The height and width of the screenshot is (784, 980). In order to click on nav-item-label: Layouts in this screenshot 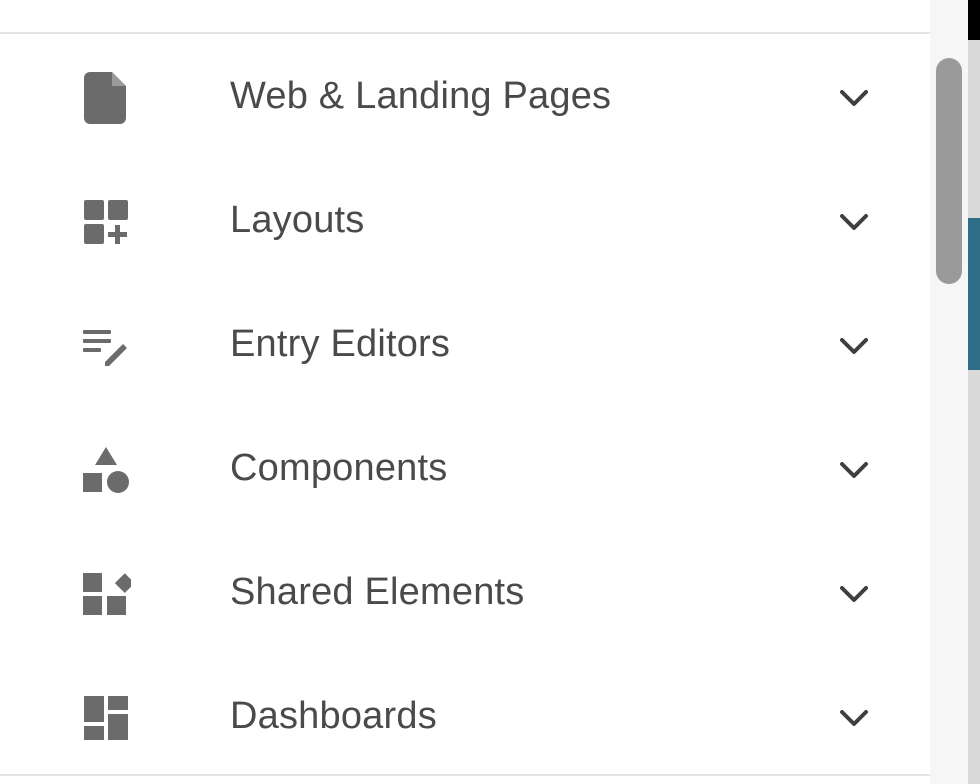, I will do `click(297, 220)`.